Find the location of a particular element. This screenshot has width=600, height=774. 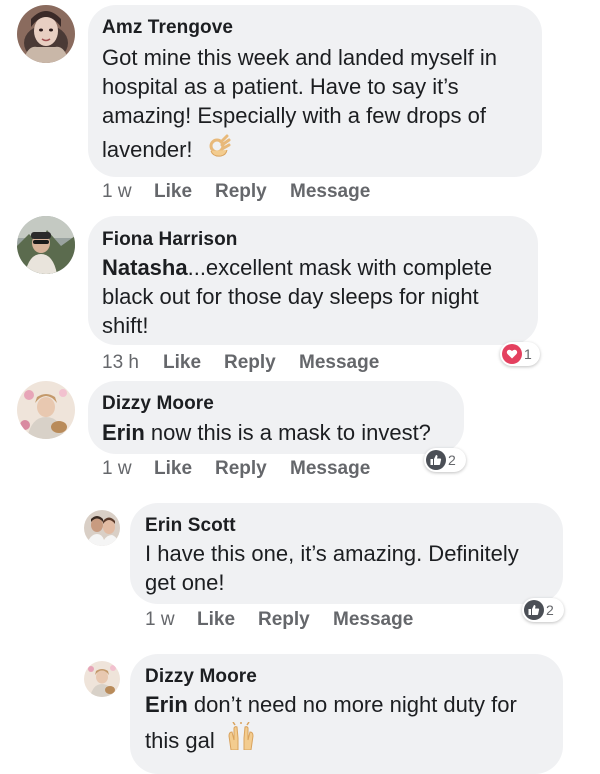

comment-text-line: this gal is located at coordinates (201, 738).